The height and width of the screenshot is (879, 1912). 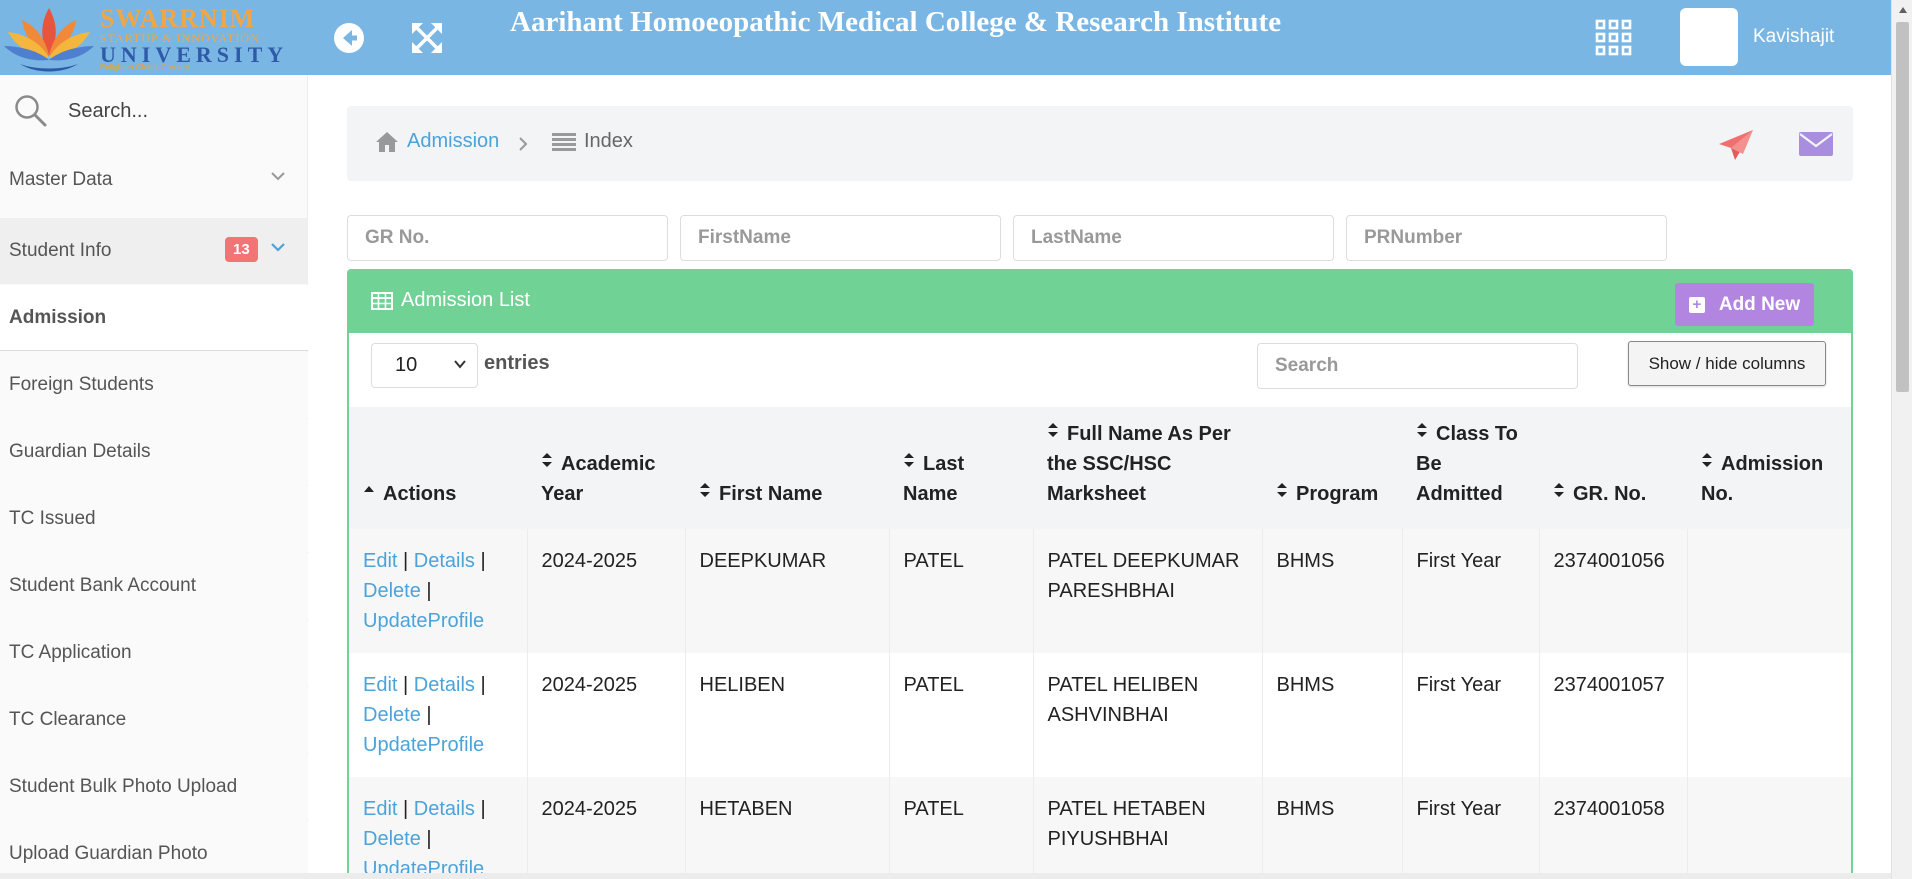 What do you see at coordinates (1506, 238) in the screenshot?
I see `pr-number-filter-input: PRNumber` at bounding box center [1506, 238].